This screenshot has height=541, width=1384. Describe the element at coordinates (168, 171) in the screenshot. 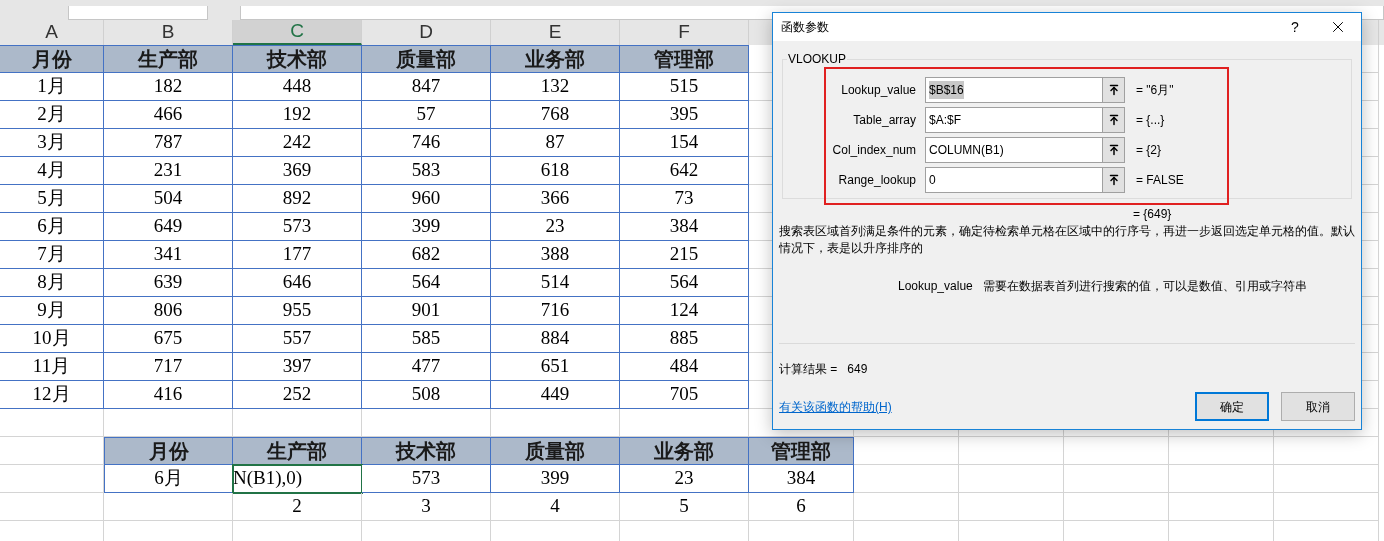

I see `table-cell: 231` at that location.